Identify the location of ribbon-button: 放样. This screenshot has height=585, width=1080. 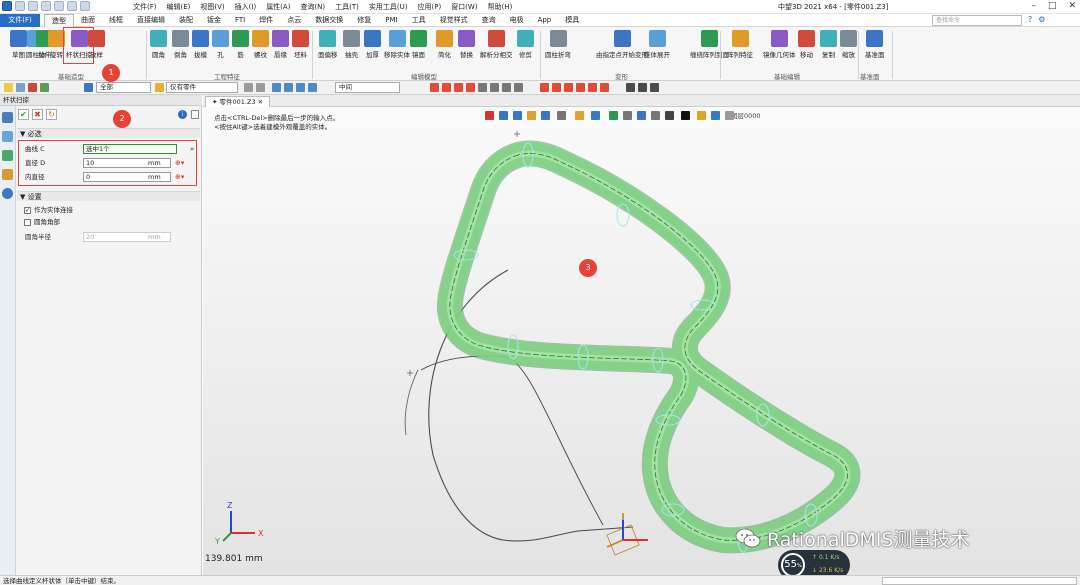
(96, 51).